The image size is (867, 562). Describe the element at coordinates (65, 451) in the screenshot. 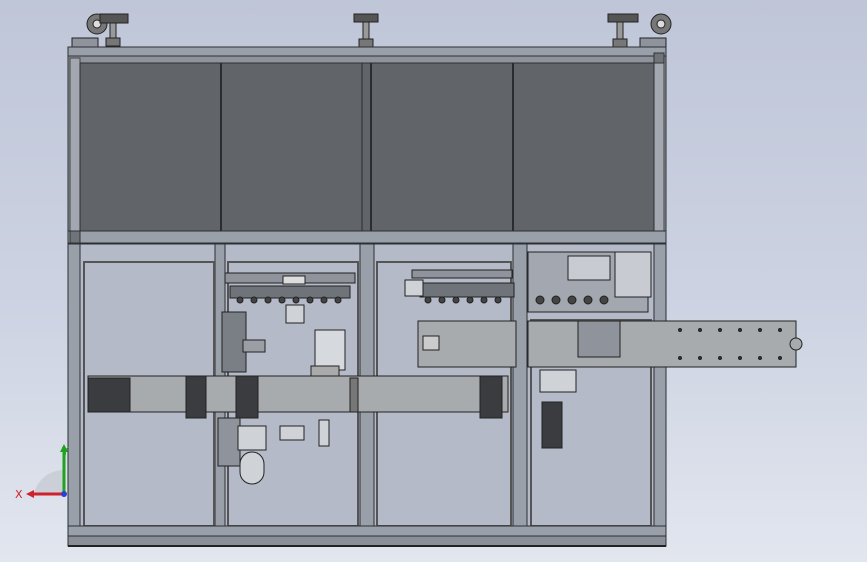

I see `y-axis-label: Y` at that location.